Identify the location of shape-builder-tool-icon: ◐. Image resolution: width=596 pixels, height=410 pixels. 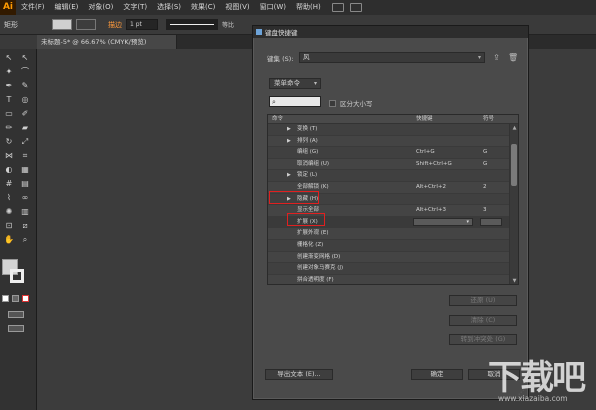
(9, 170).